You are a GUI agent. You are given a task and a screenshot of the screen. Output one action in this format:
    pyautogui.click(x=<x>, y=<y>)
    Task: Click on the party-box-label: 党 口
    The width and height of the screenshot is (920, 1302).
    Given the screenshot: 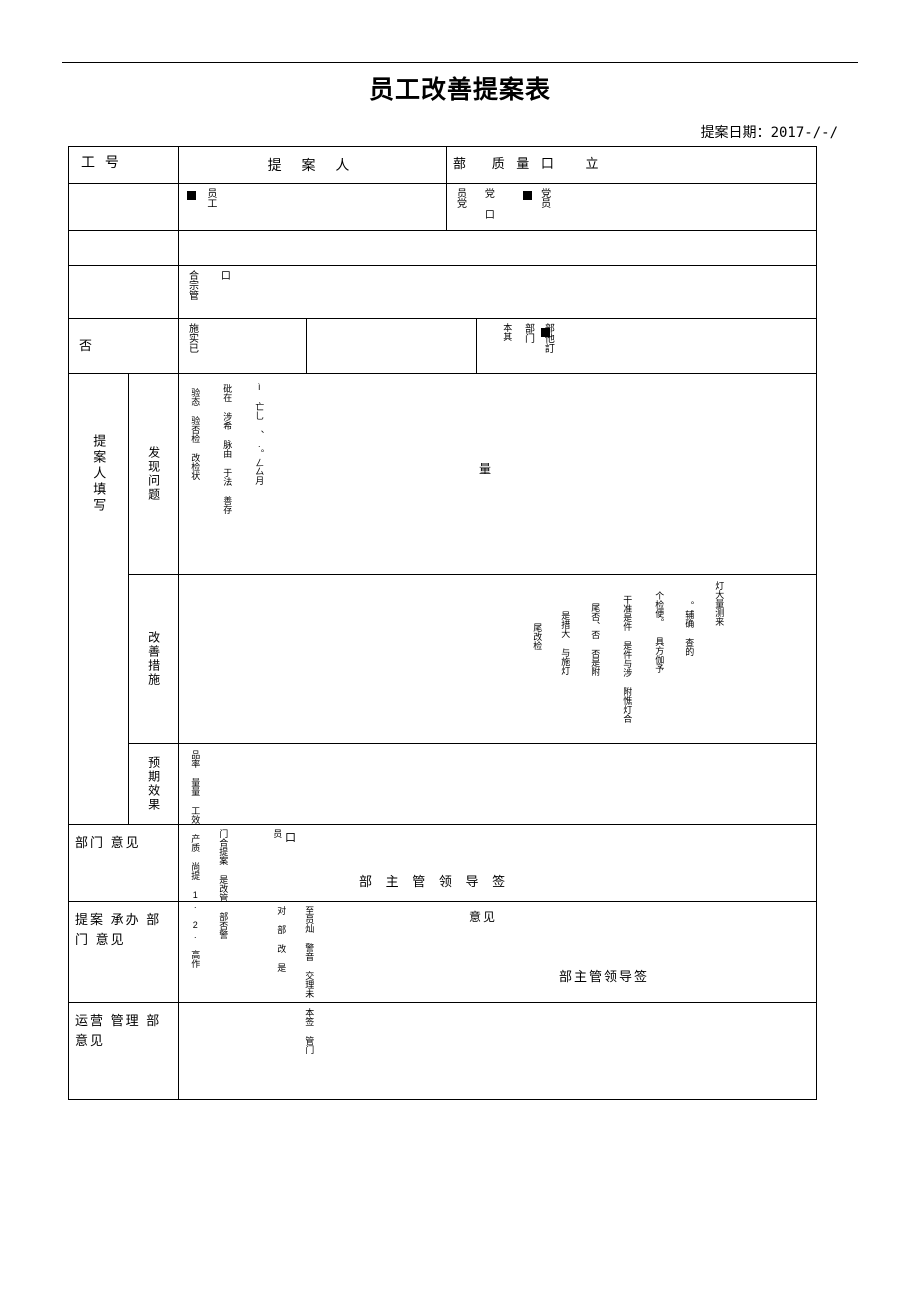 What is the action you would take?
    pyautogui.click(x=488, y=203)
    